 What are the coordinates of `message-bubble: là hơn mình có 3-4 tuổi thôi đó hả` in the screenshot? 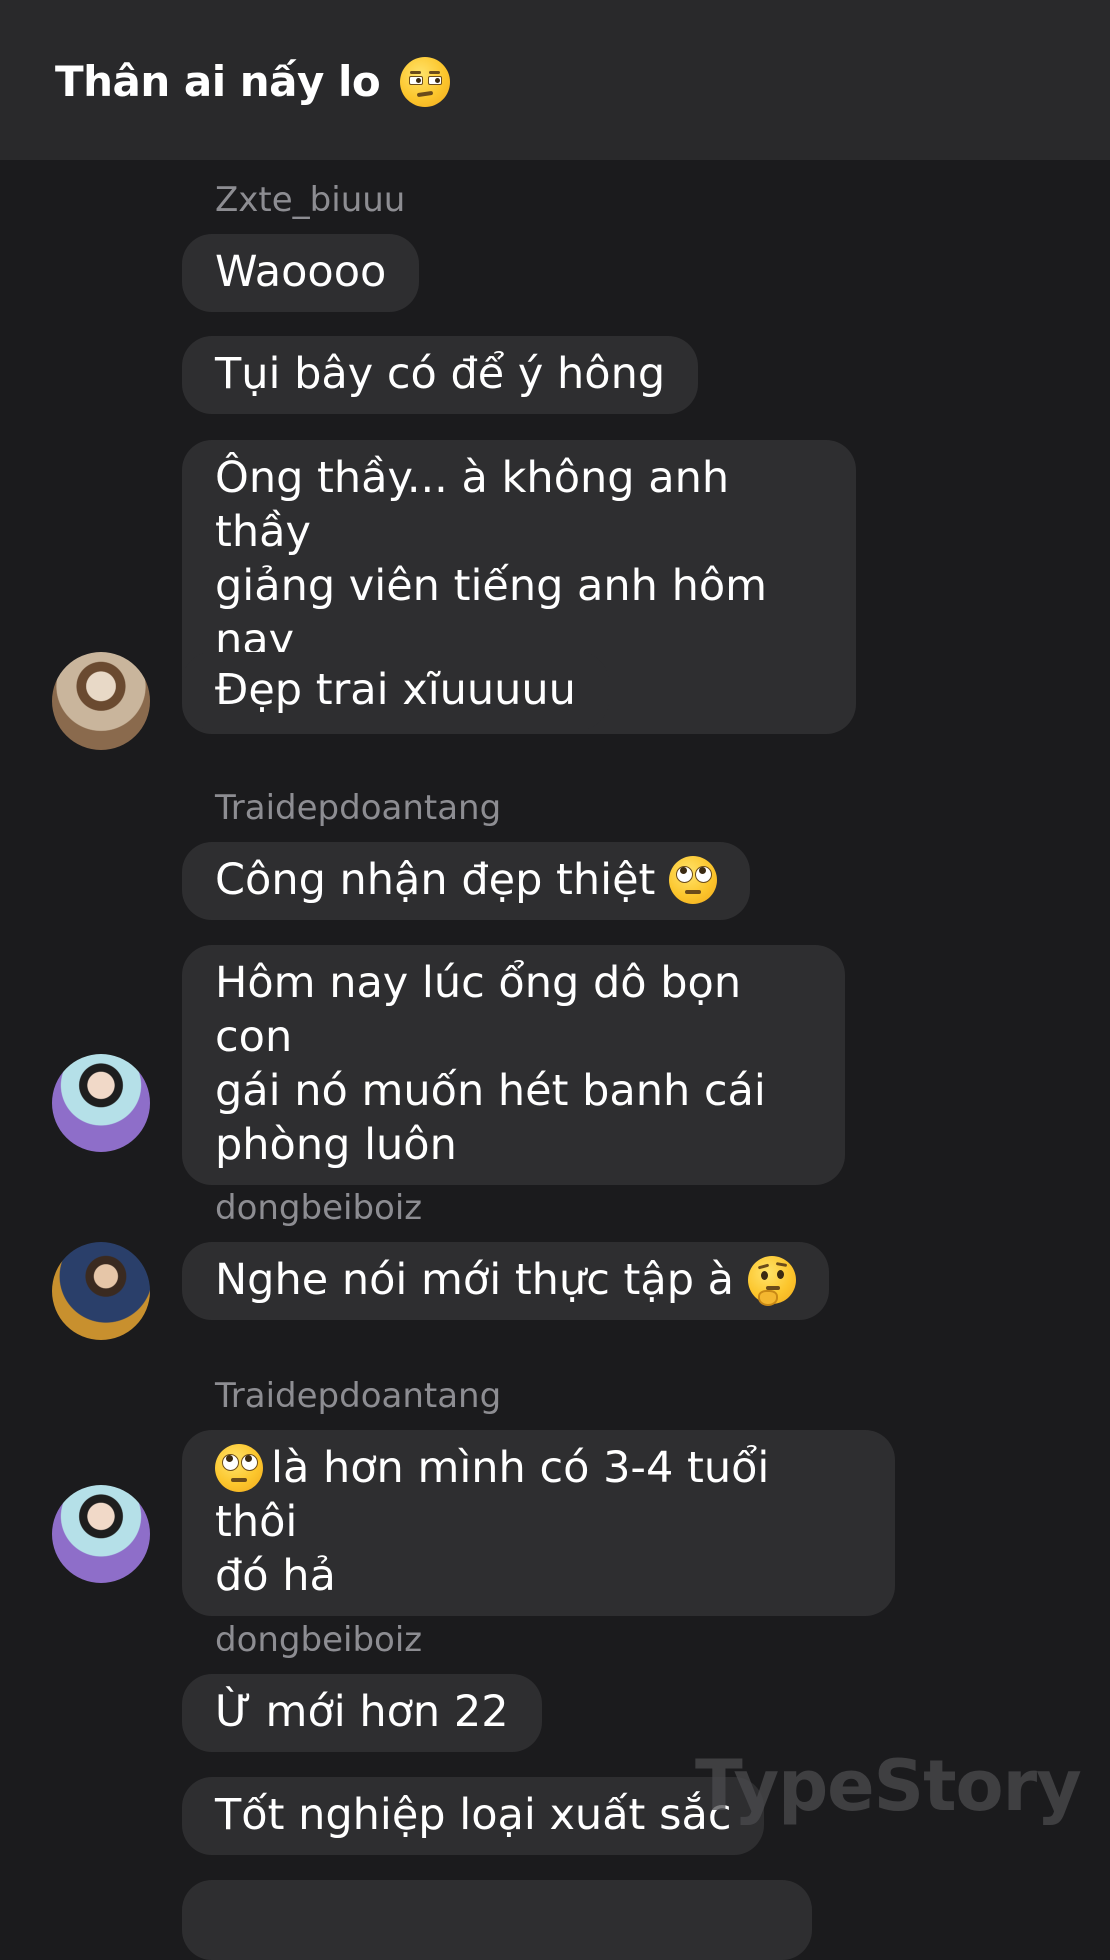 It's located at (538, 1523).